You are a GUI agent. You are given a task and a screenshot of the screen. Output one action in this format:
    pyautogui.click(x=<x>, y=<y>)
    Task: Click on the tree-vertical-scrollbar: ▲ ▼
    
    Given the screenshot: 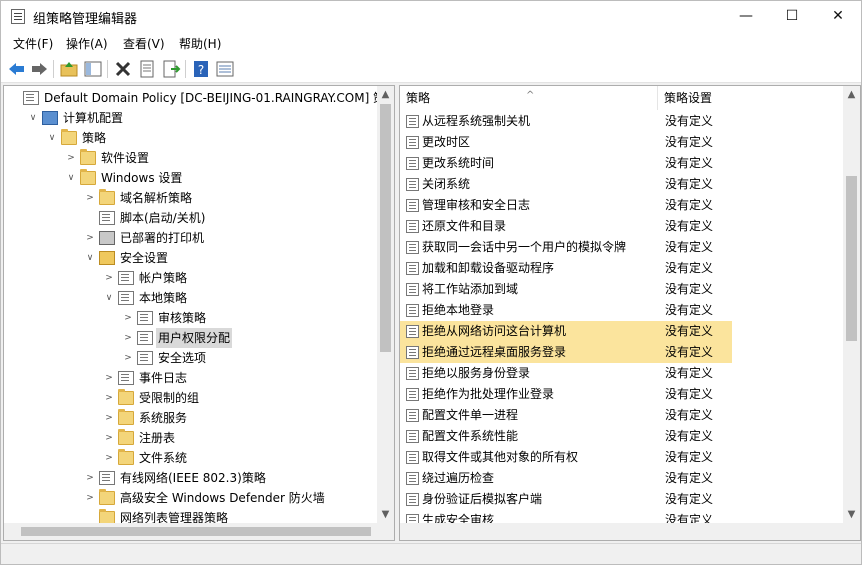 What is the action you would take?
    pyautogui.click(x=385, y=313)
    